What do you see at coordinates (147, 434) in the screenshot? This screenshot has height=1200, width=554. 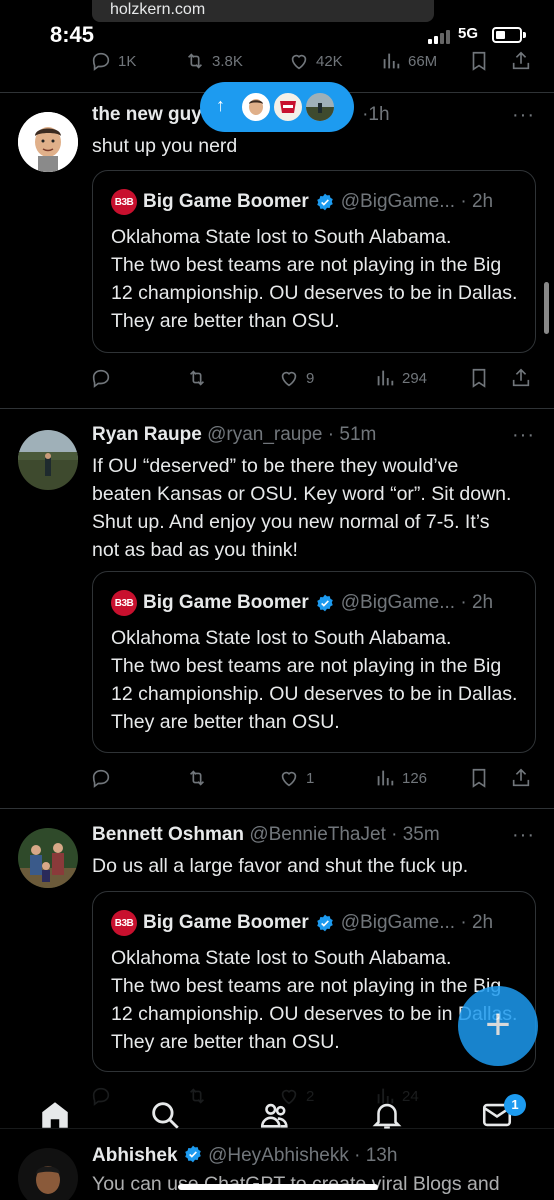 I see `author-name: Ryan Raupe` at bounding box center [147, 434].